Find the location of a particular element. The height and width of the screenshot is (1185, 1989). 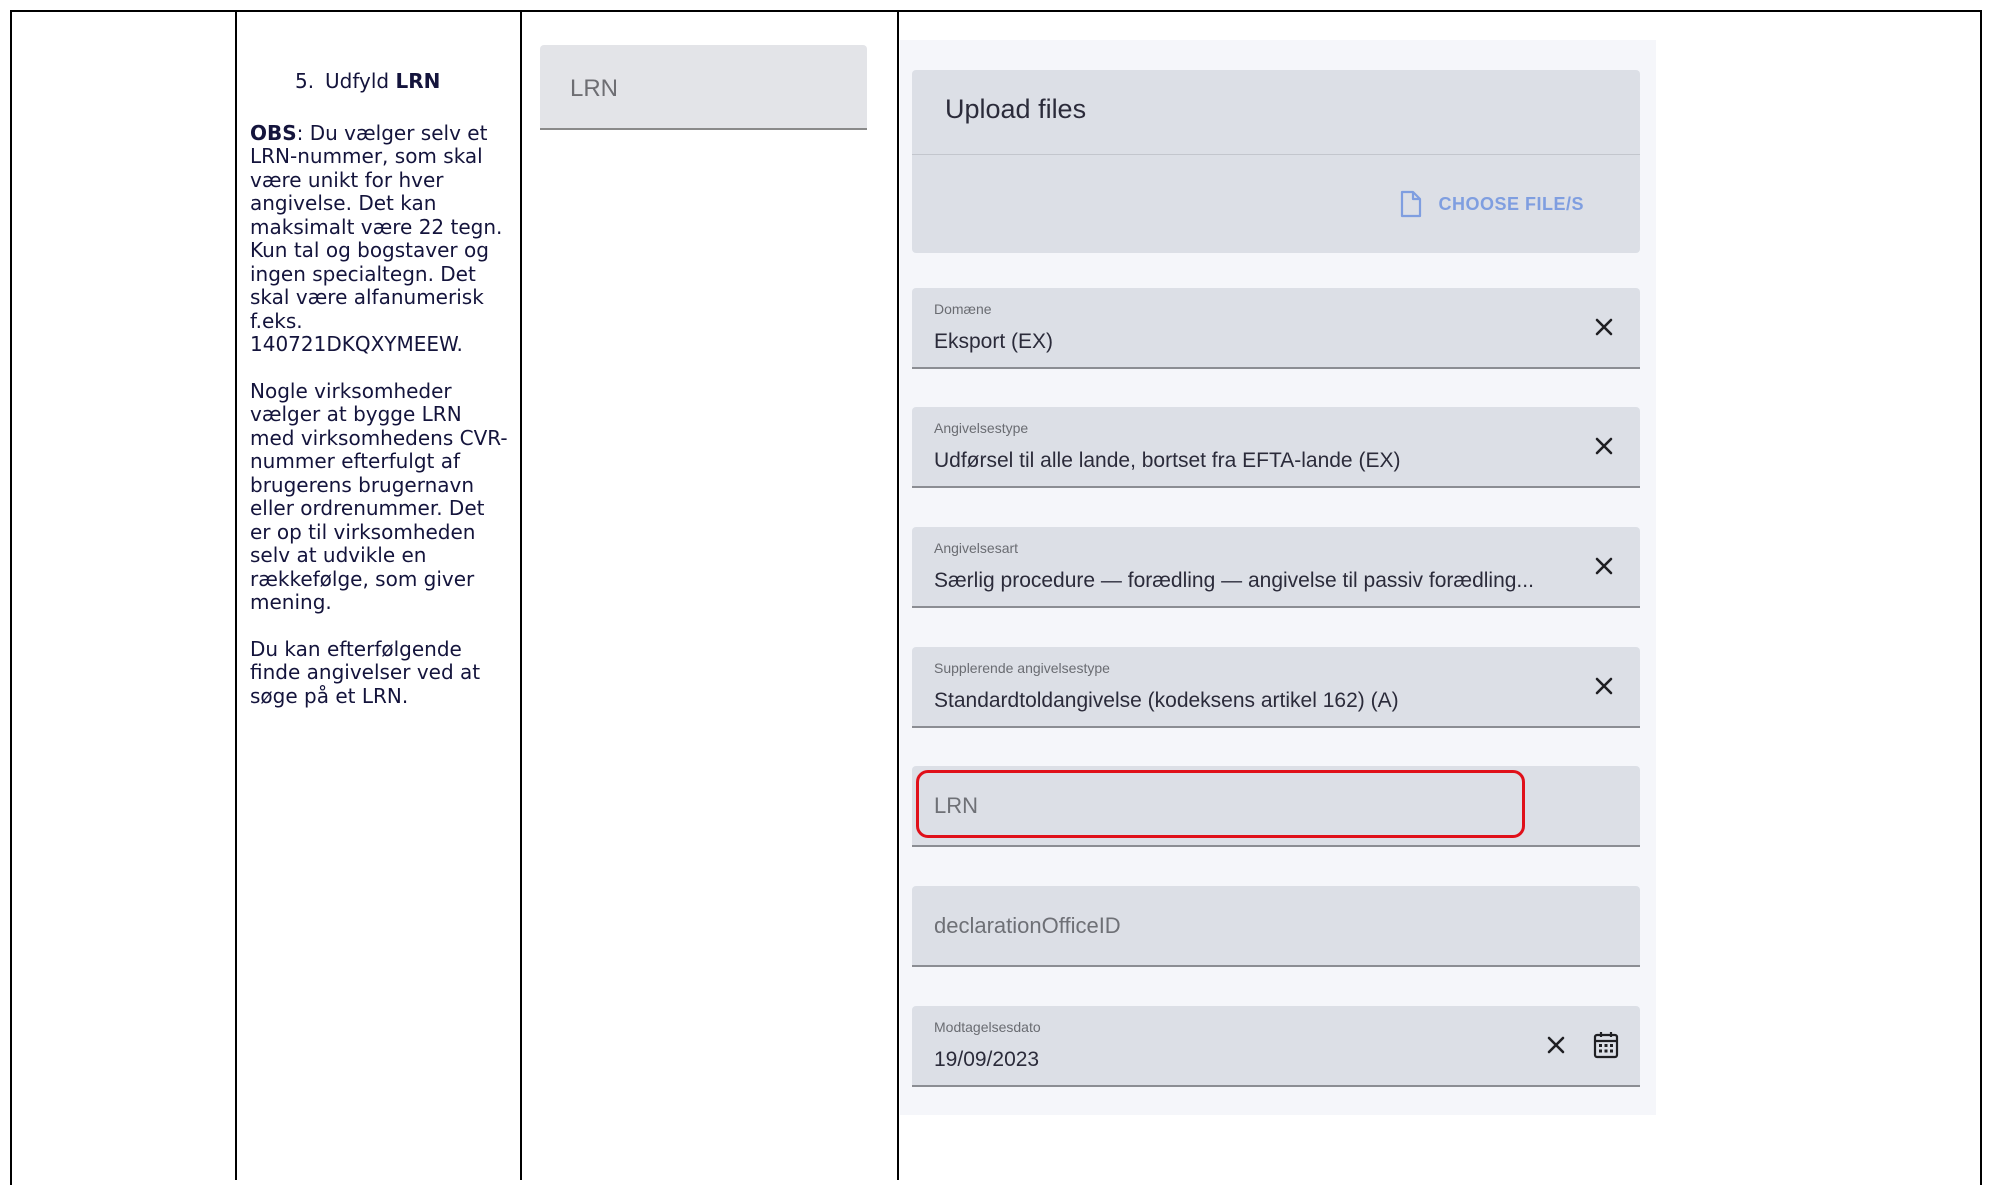

choose-files-label: CHOOSE FILE/S is located at coordinates (1511, 203).